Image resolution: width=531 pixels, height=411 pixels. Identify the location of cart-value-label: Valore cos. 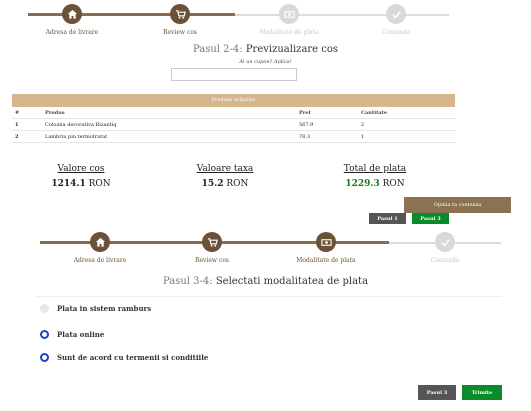
(81, 169).